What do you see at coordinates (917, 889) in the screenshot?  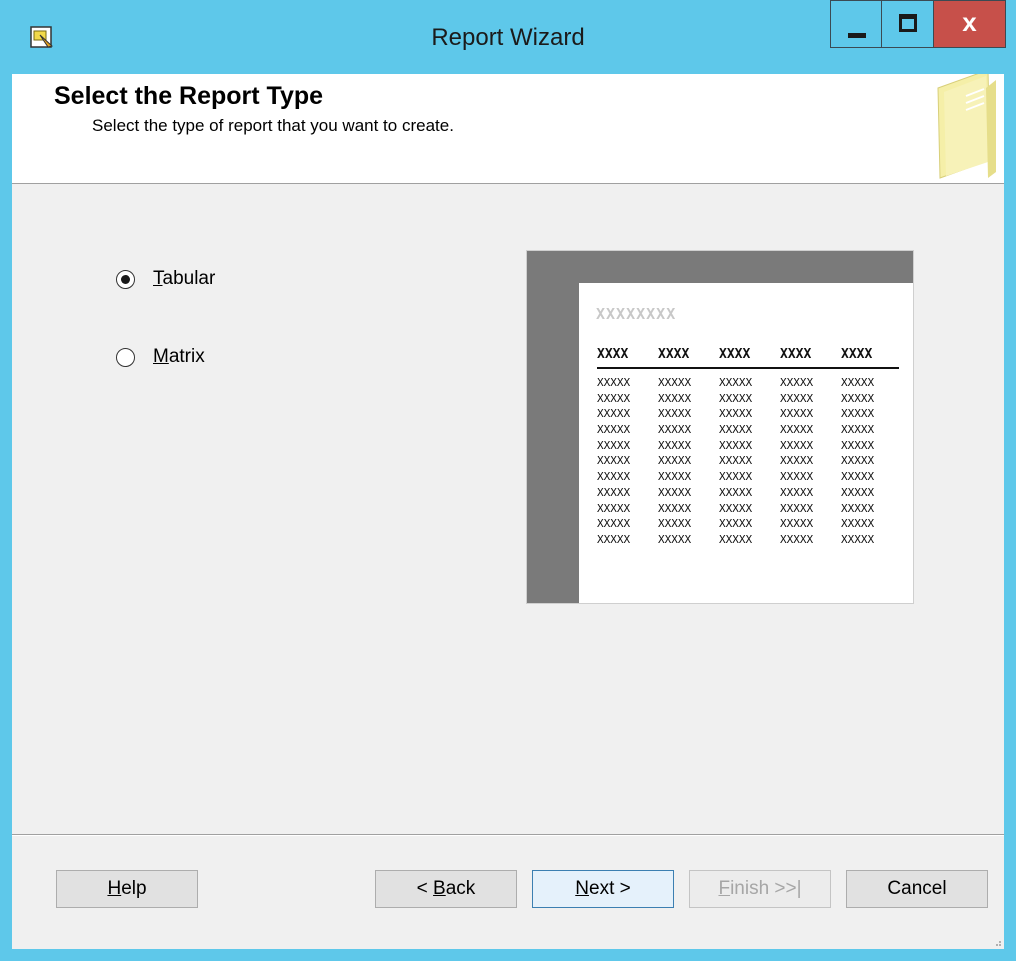 I see `cancel-button: Cancel` at bounding box center [917, 889].